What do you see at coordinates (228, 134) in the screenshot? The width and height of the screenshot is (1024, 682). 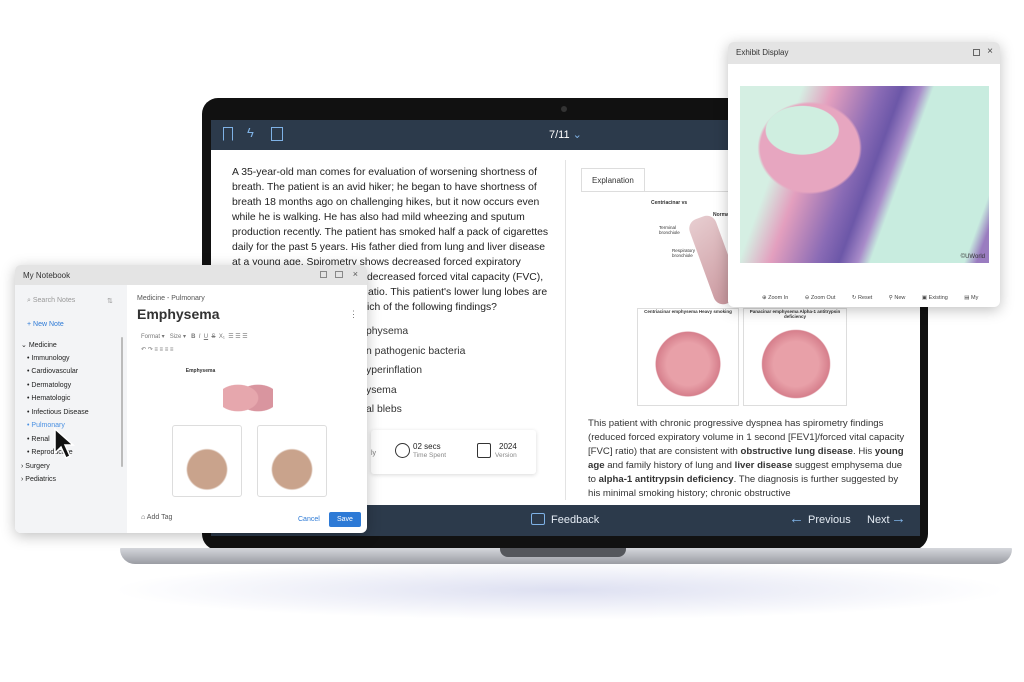 I see `bookmark-icon` at bounding box center [228, 134].